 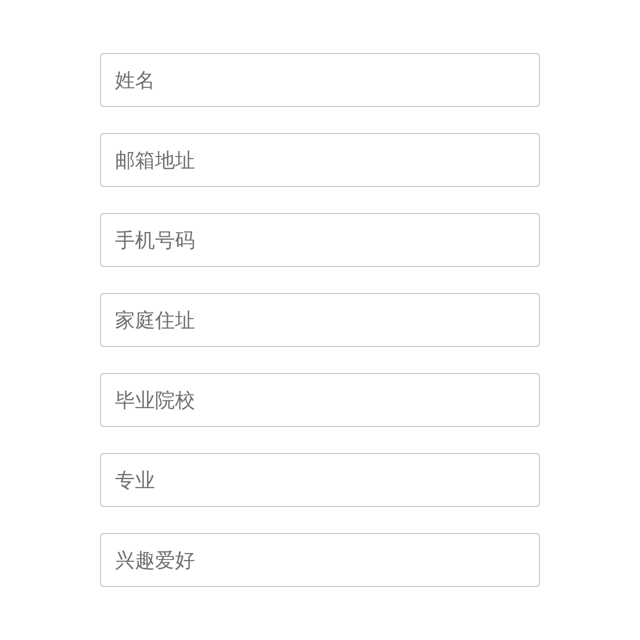 What do you see at coordinates (320, 320) in the screenshot?
I see `input-field: 家庭住址` at bounding box center [320, 320].